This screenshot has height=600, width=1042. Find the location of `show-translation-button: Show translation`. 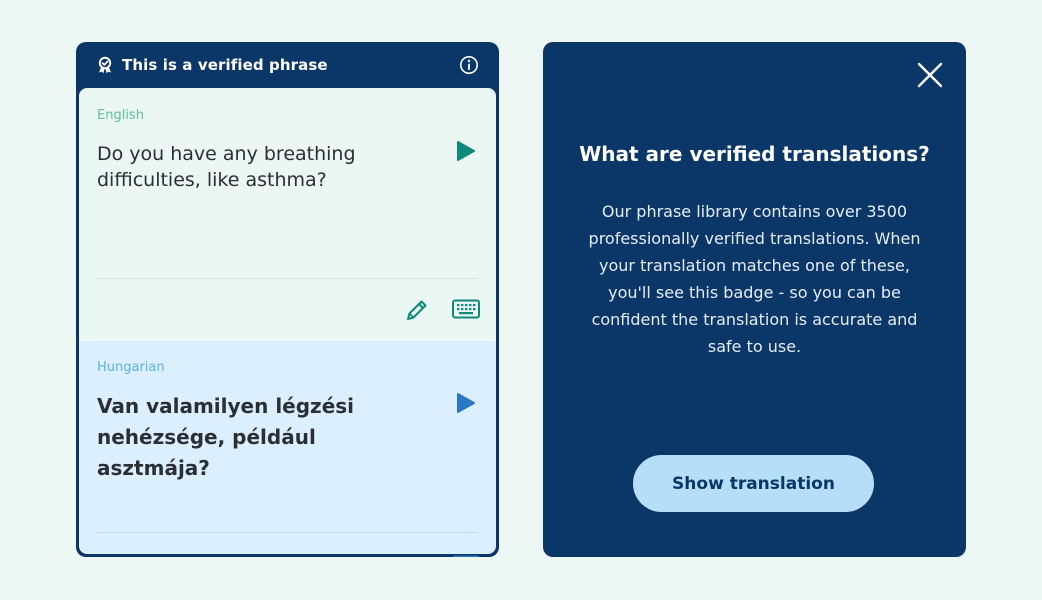

show-translation-button: Show translation is located at coordinates (753, 483).